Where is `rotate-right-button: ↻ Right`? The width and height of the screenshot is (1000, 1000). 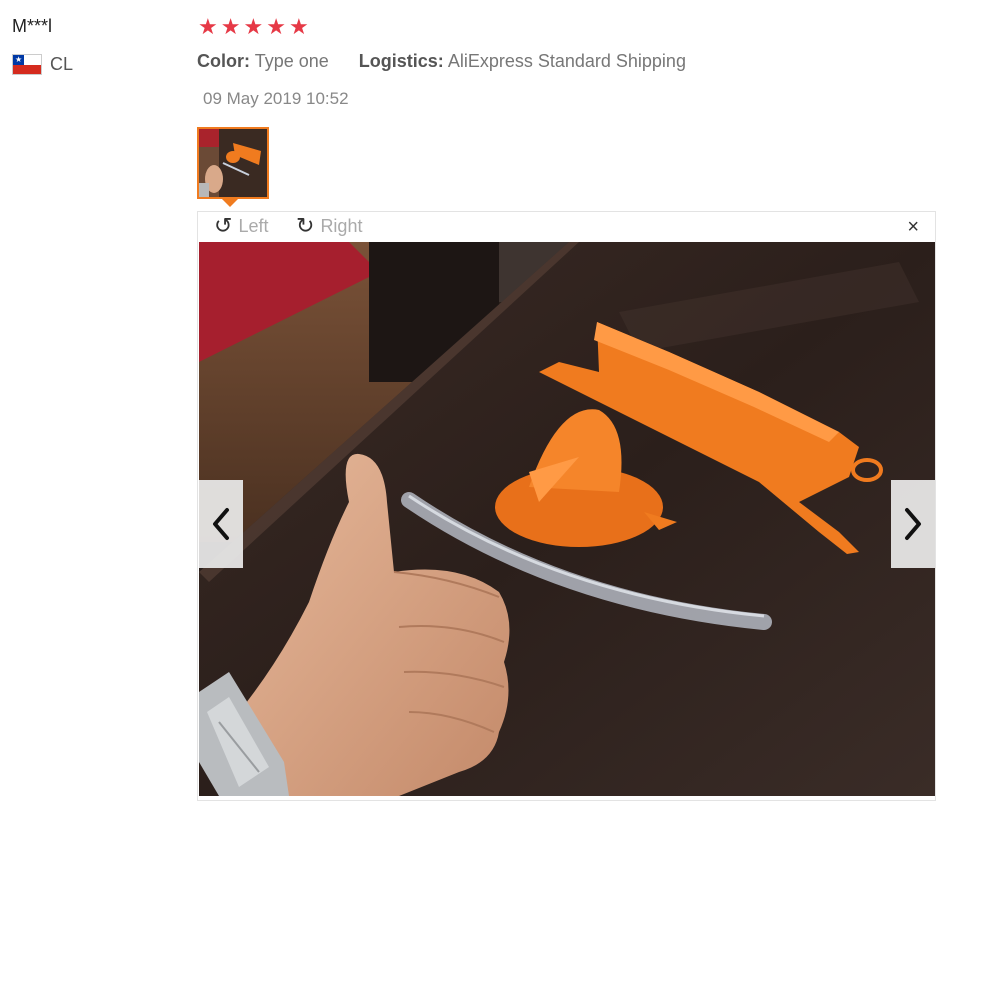 rotate-right-button: ↻ Right is located at coordinates (329, 226).